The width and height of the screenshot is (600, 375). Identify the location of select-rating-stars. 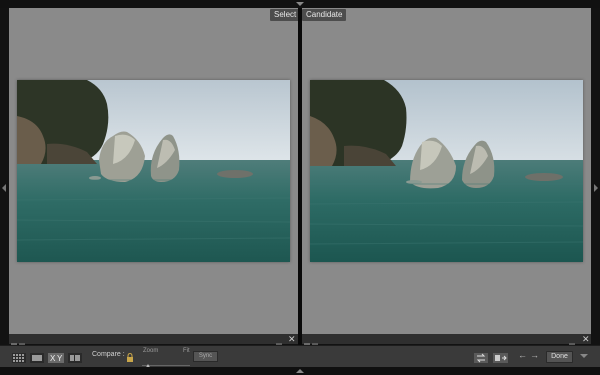
(154, 343).